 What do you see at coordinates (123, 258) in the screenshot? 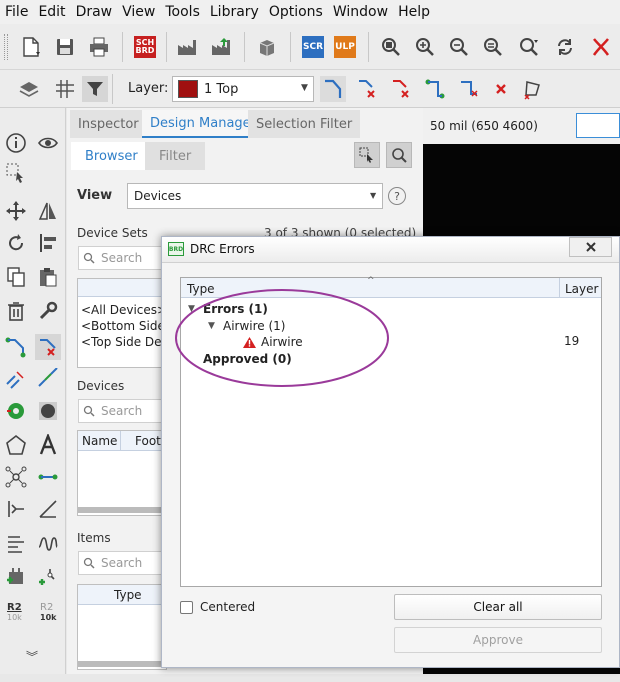
I see `device-sets-search: Search` at bounding box center [123, 258].